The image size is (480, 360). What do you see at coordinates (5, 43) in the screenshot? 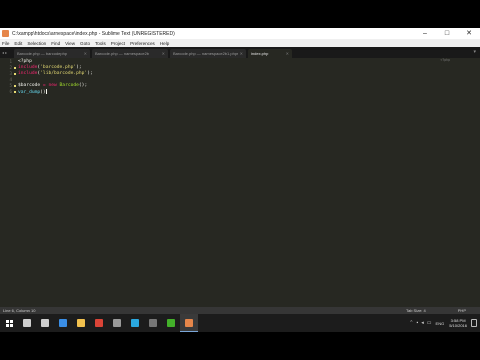
I see `menu-file: File` at bounding box center [5, 43].